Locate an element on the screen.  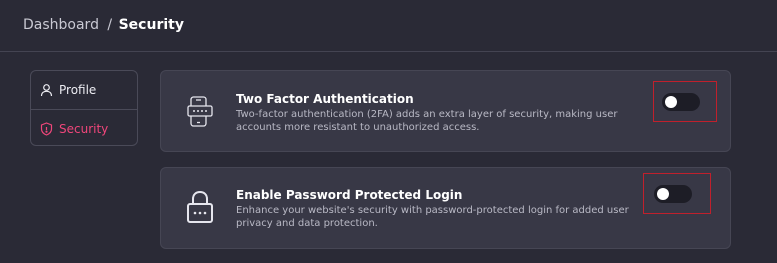
password-login-toggle-highlight is located at coordinates (677, 193).